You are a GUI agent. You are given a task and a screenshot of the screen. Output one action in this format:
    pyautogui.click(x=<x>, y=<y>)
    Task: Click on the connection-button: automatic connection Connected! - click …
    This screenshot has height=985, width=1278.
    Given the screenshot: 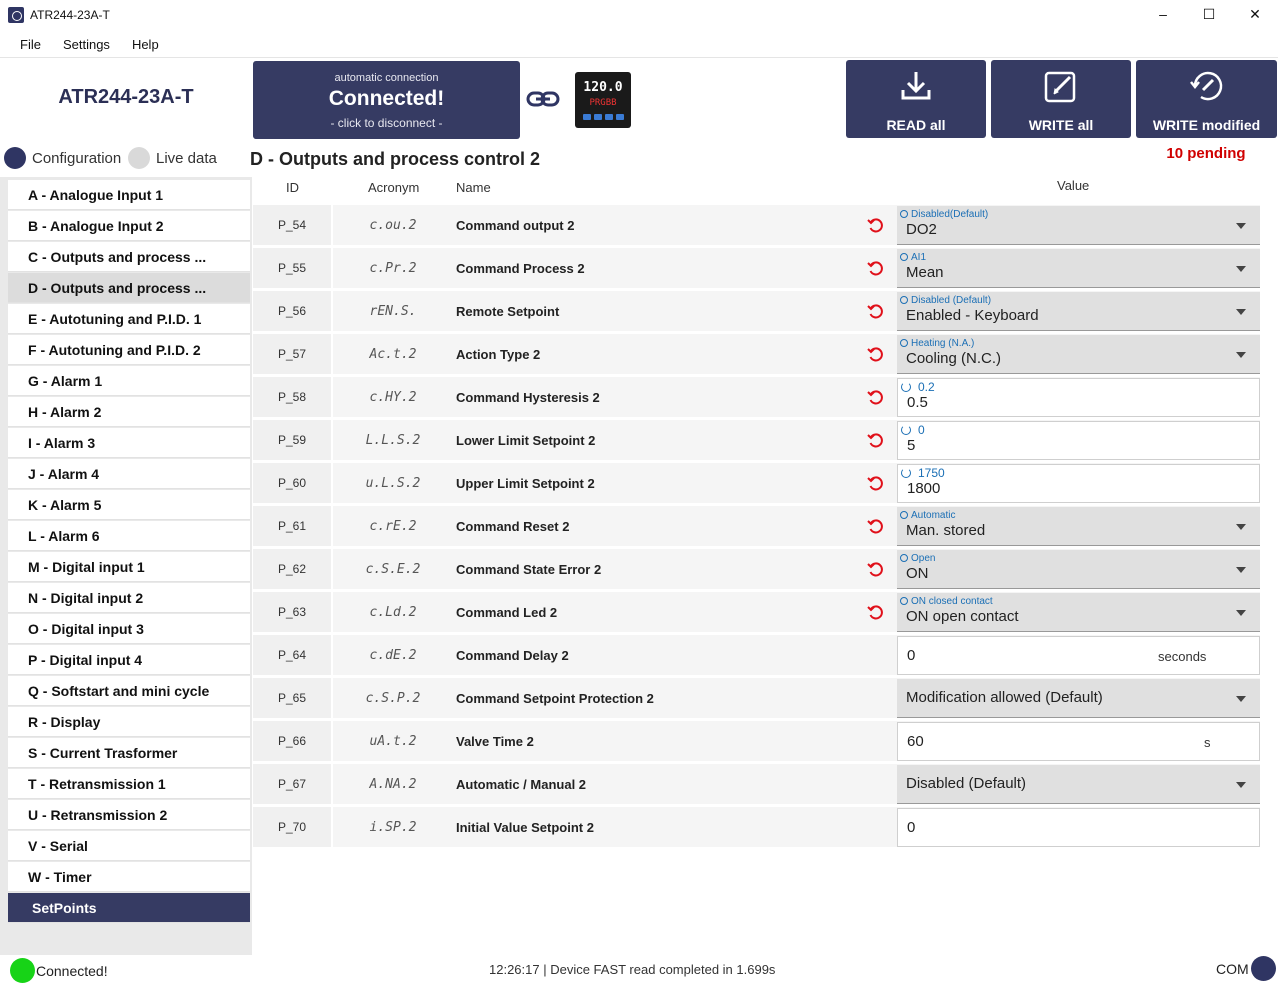 What is the action you would take?
    pyautogui.click(x=386, y=100)
    